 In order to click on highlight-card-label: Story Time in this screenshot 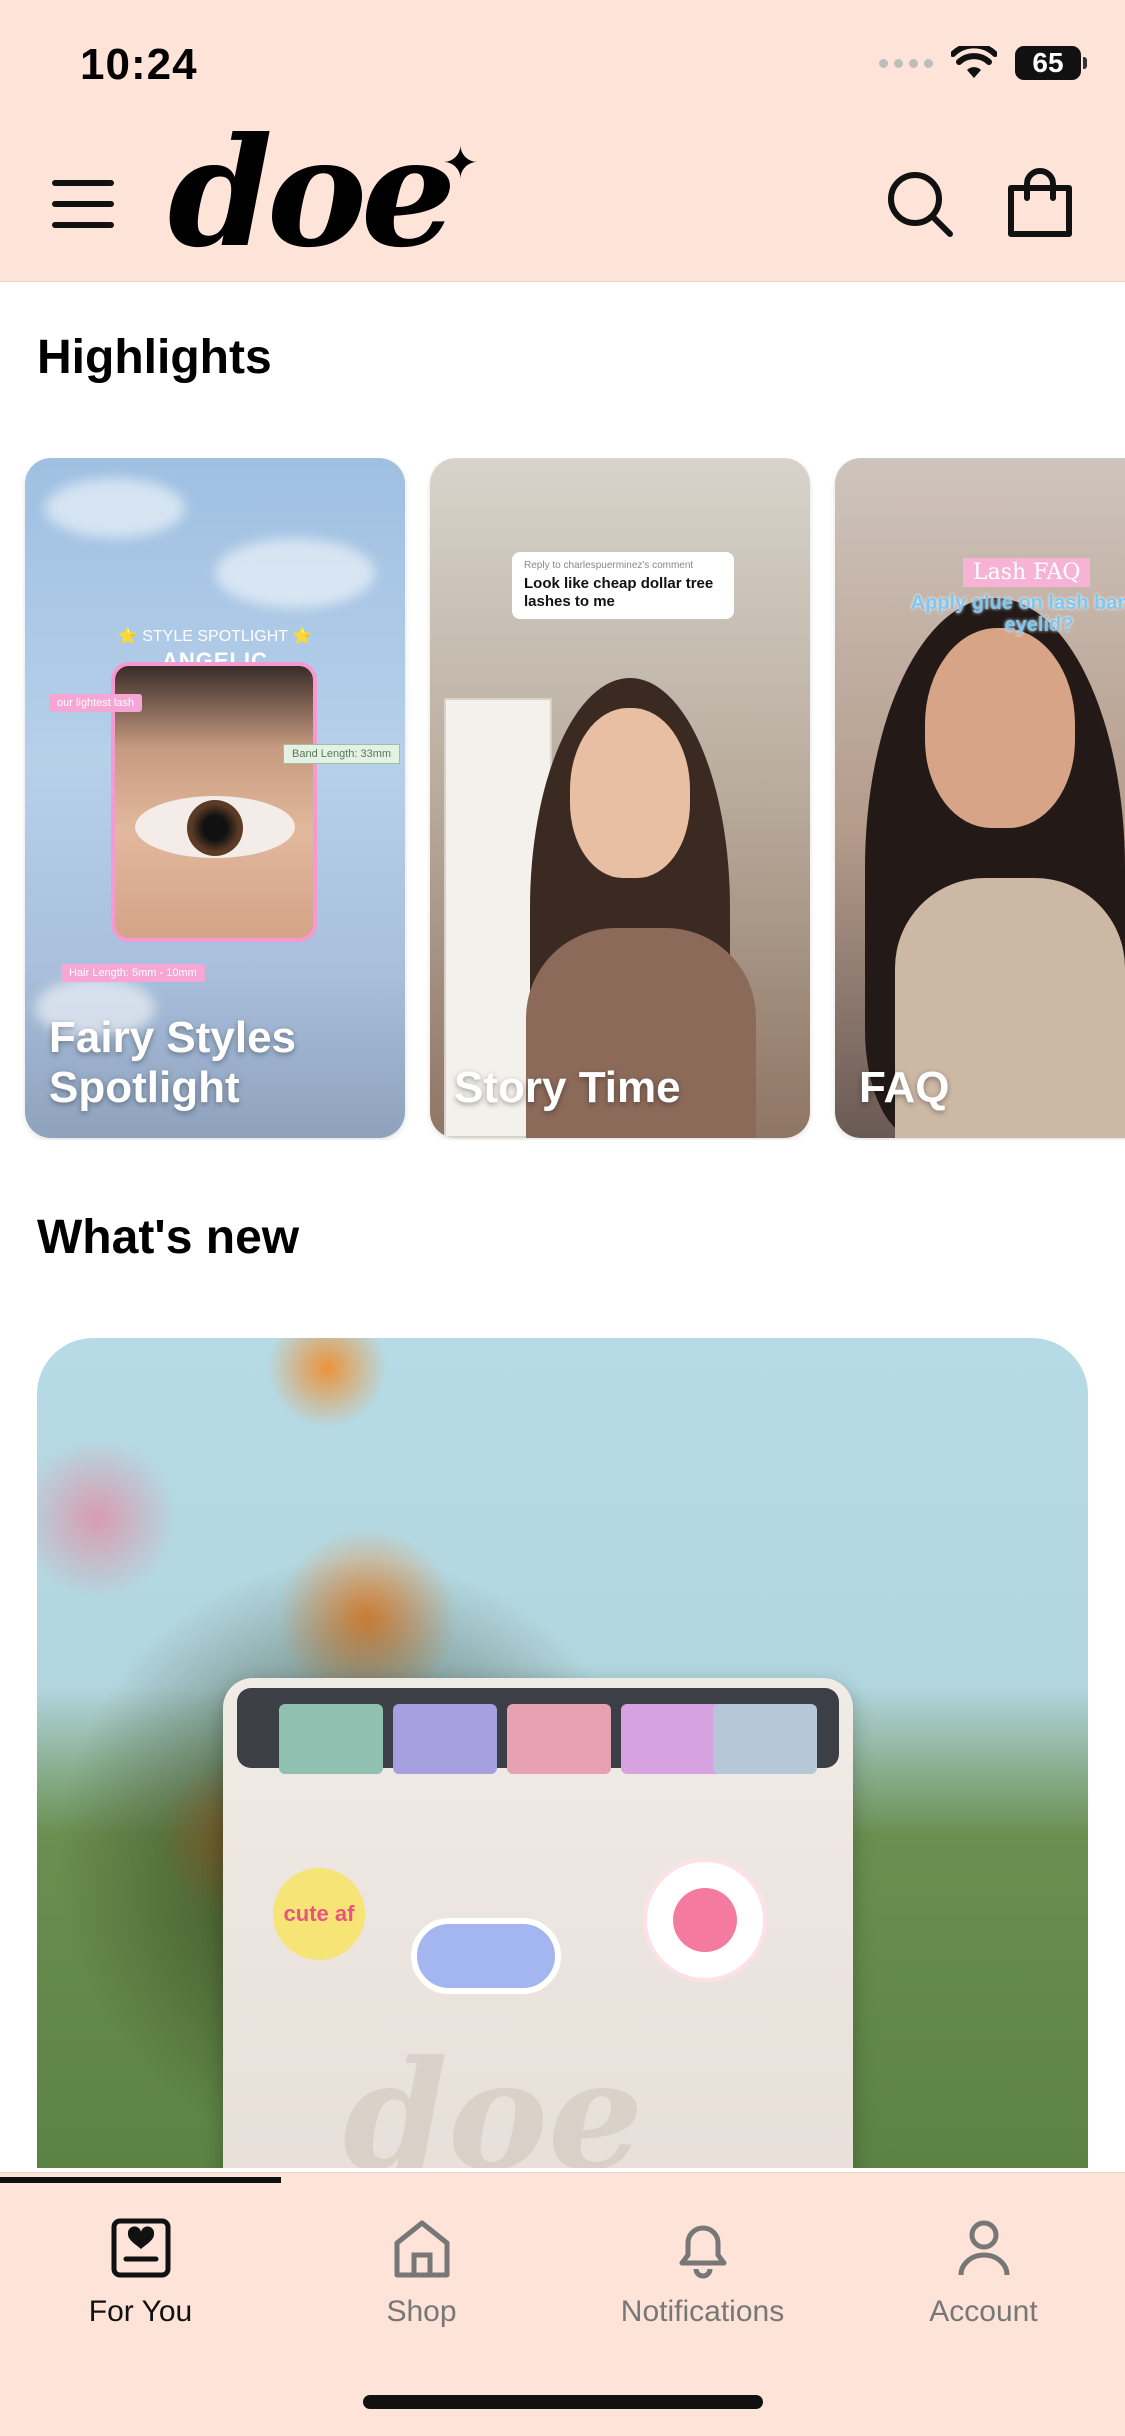, I will do `click(567, 1088)`.